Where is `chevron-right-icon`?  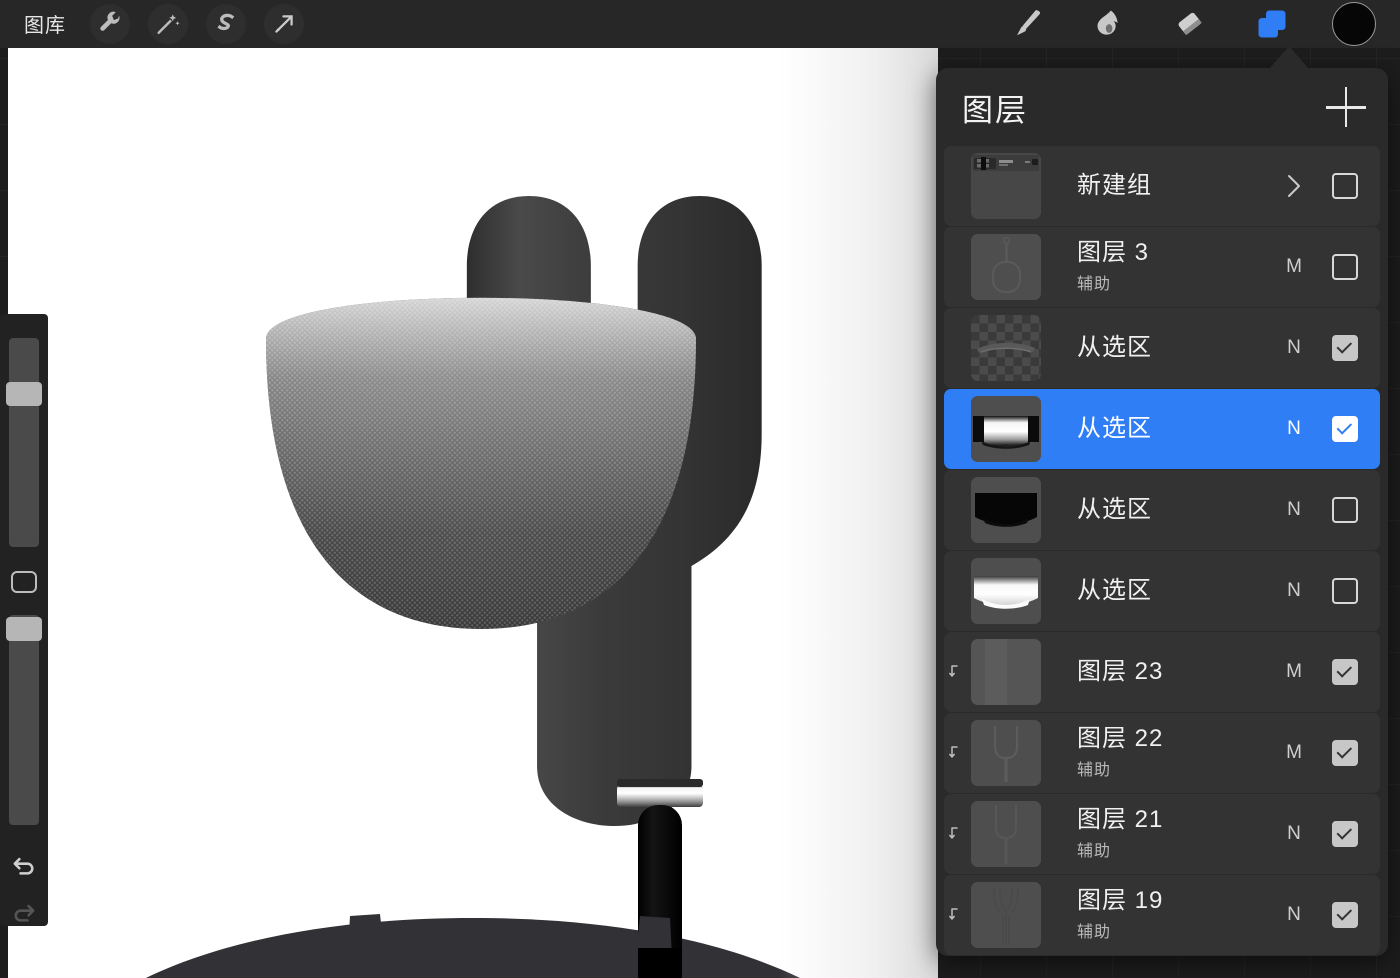
chevron-right-icon is located at coordinates (1294, 186).